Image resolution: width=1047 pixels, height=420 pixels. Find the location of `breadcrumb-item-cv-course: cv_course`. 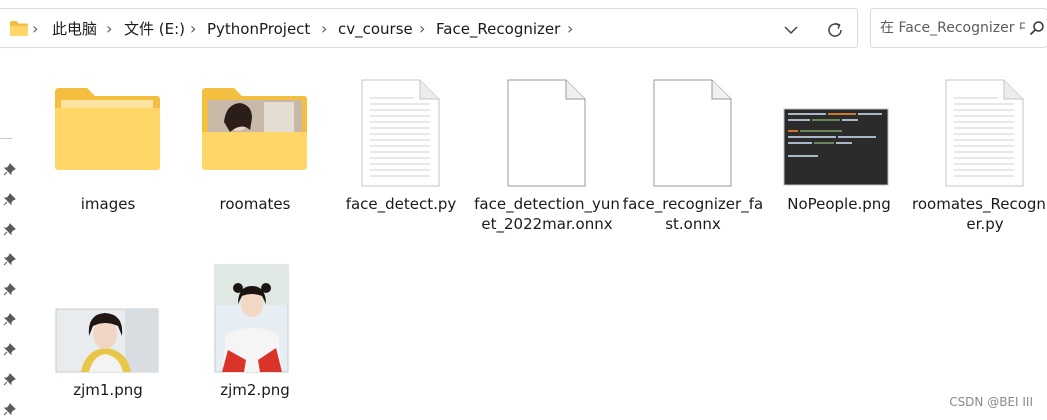

breadcrumb-item-cv-course: cv_course is located at coordinates (375, 29).